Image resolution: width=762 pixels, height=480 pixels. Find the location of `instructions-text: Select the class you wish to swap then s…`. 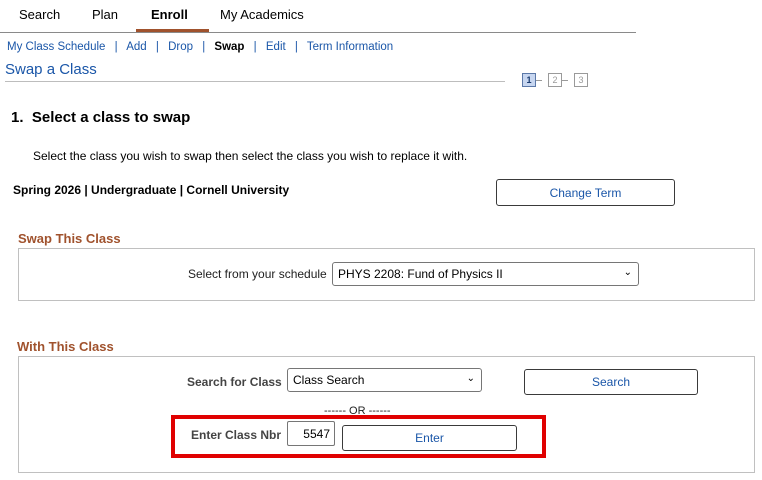

instructions-text: Select the class you wish to swap then s… is located at coordinates (250, 156).